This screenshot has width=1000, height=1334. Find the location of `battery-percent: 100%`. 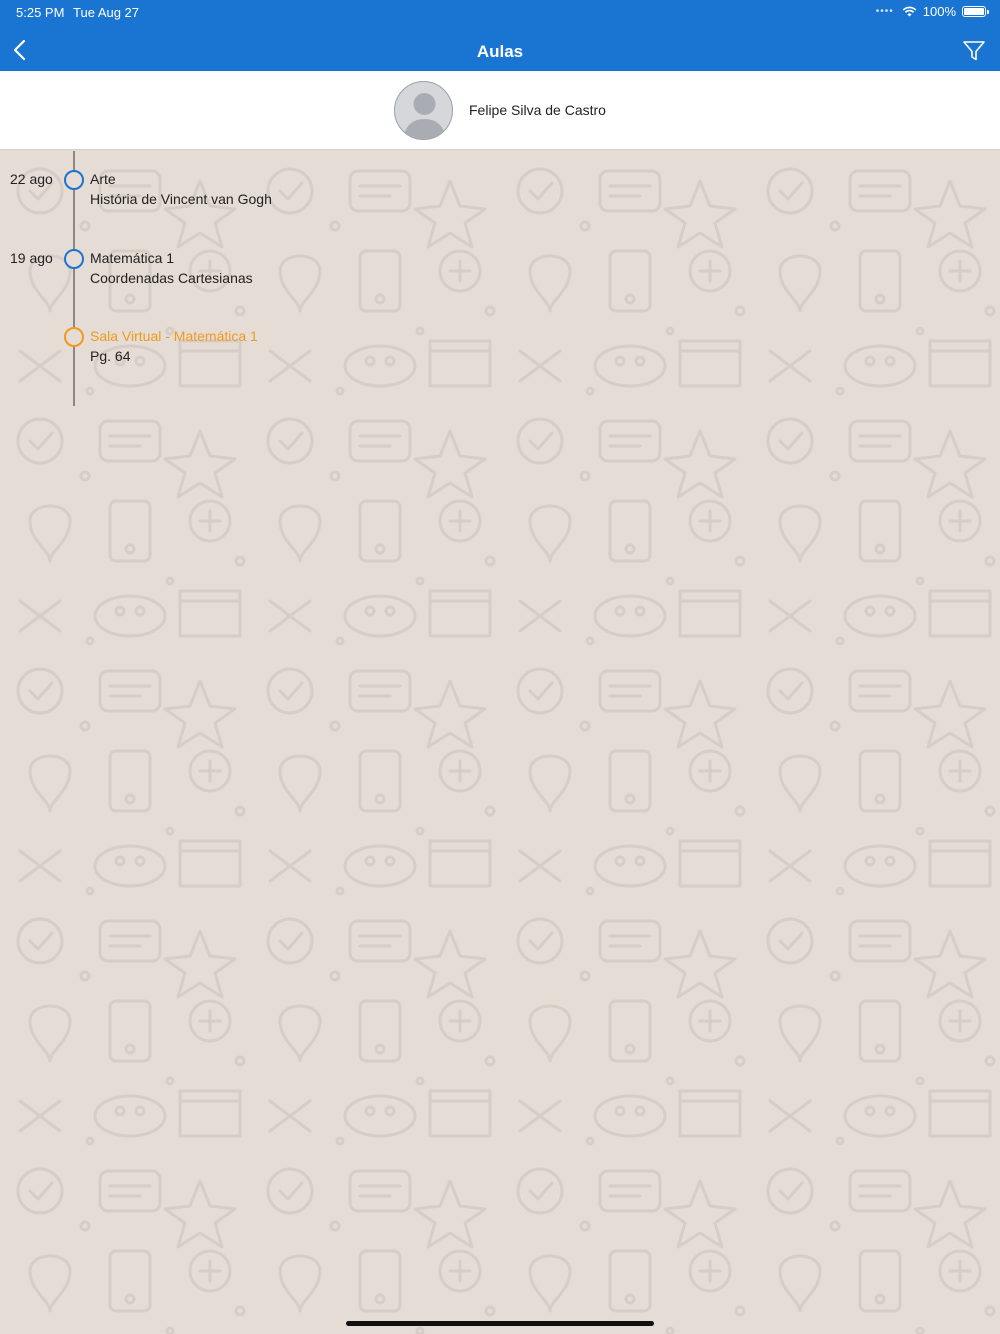

battery-percent: 100% is located at coordinates (939, 11).